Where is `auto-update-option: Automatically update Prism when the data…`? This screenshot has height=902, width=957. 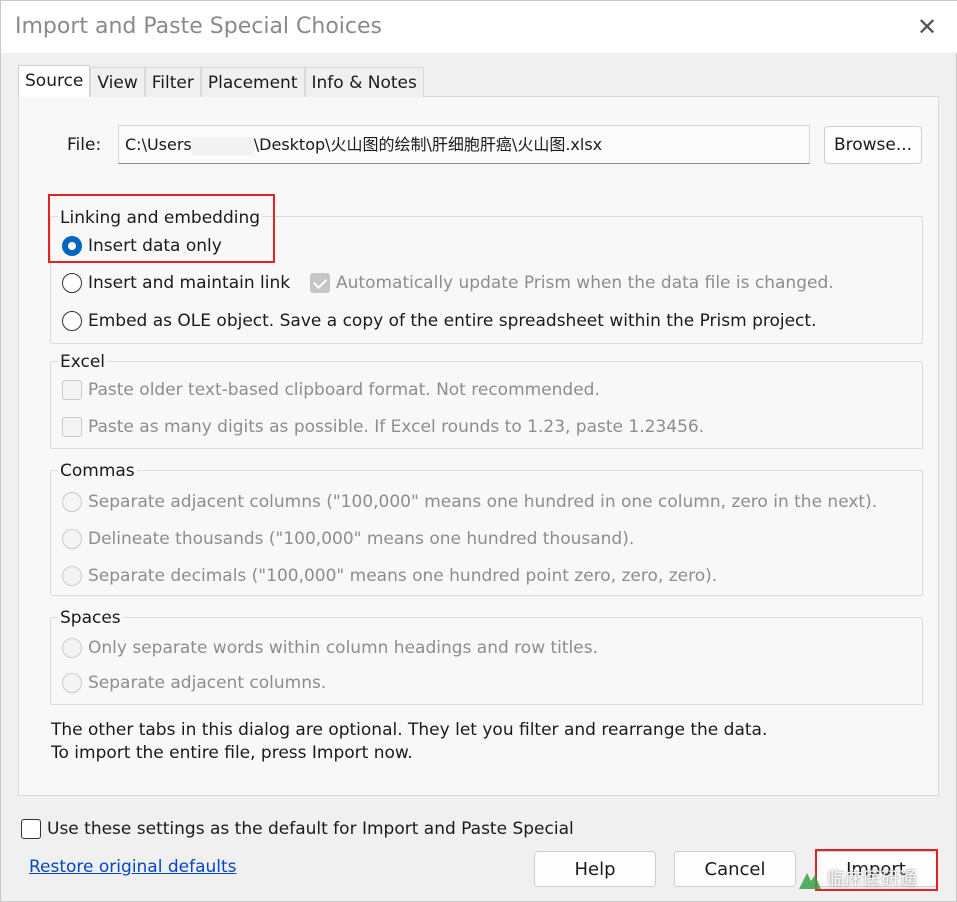
auto-update-option: Automatically update Prism when the data… is located at coordinates (572, 283).